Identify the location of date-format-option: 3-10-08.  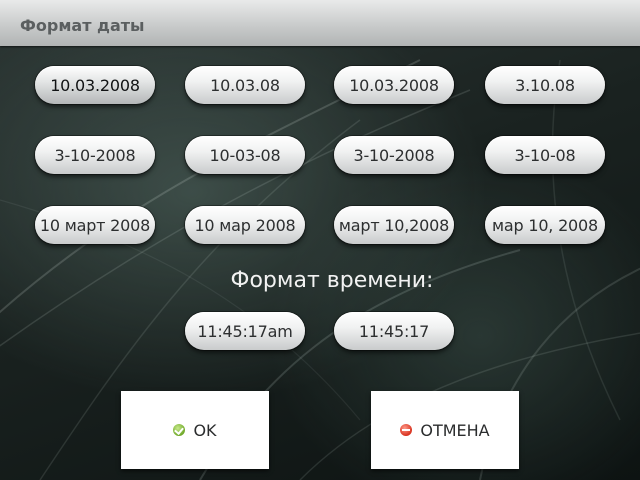
(545, 155).